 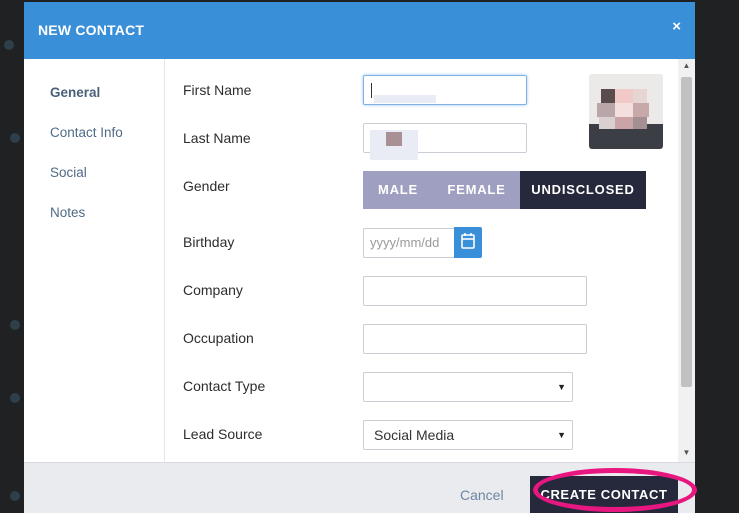 I want to click on contact-type-label: Contact Type, so click(x=224, y=386).